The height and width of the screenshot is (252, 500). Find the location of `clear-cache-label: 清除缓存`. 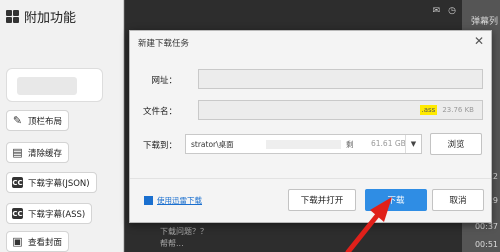

clear-cache-label: 清除缓存 is located at coordinates (45, 153).